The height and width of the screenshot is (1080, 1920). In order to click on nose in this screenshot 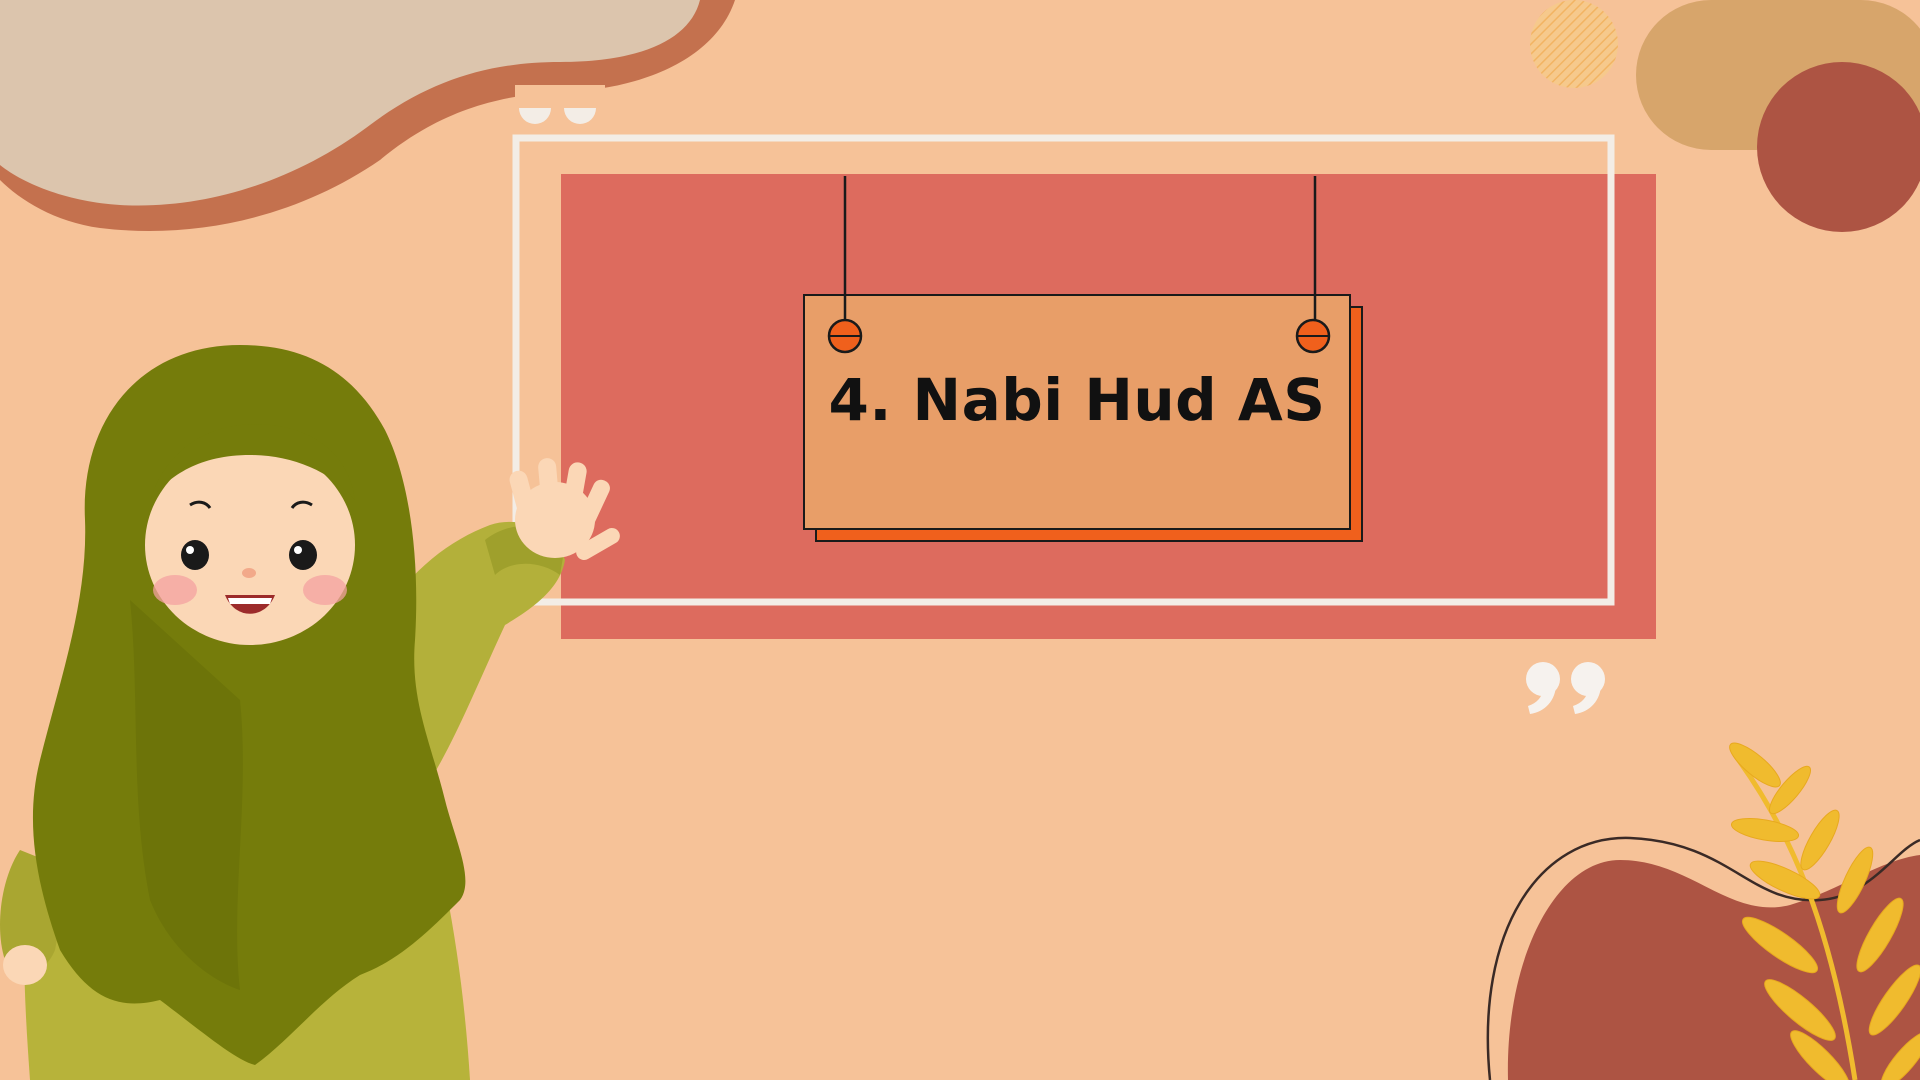, I will do `click(249, 573)`.